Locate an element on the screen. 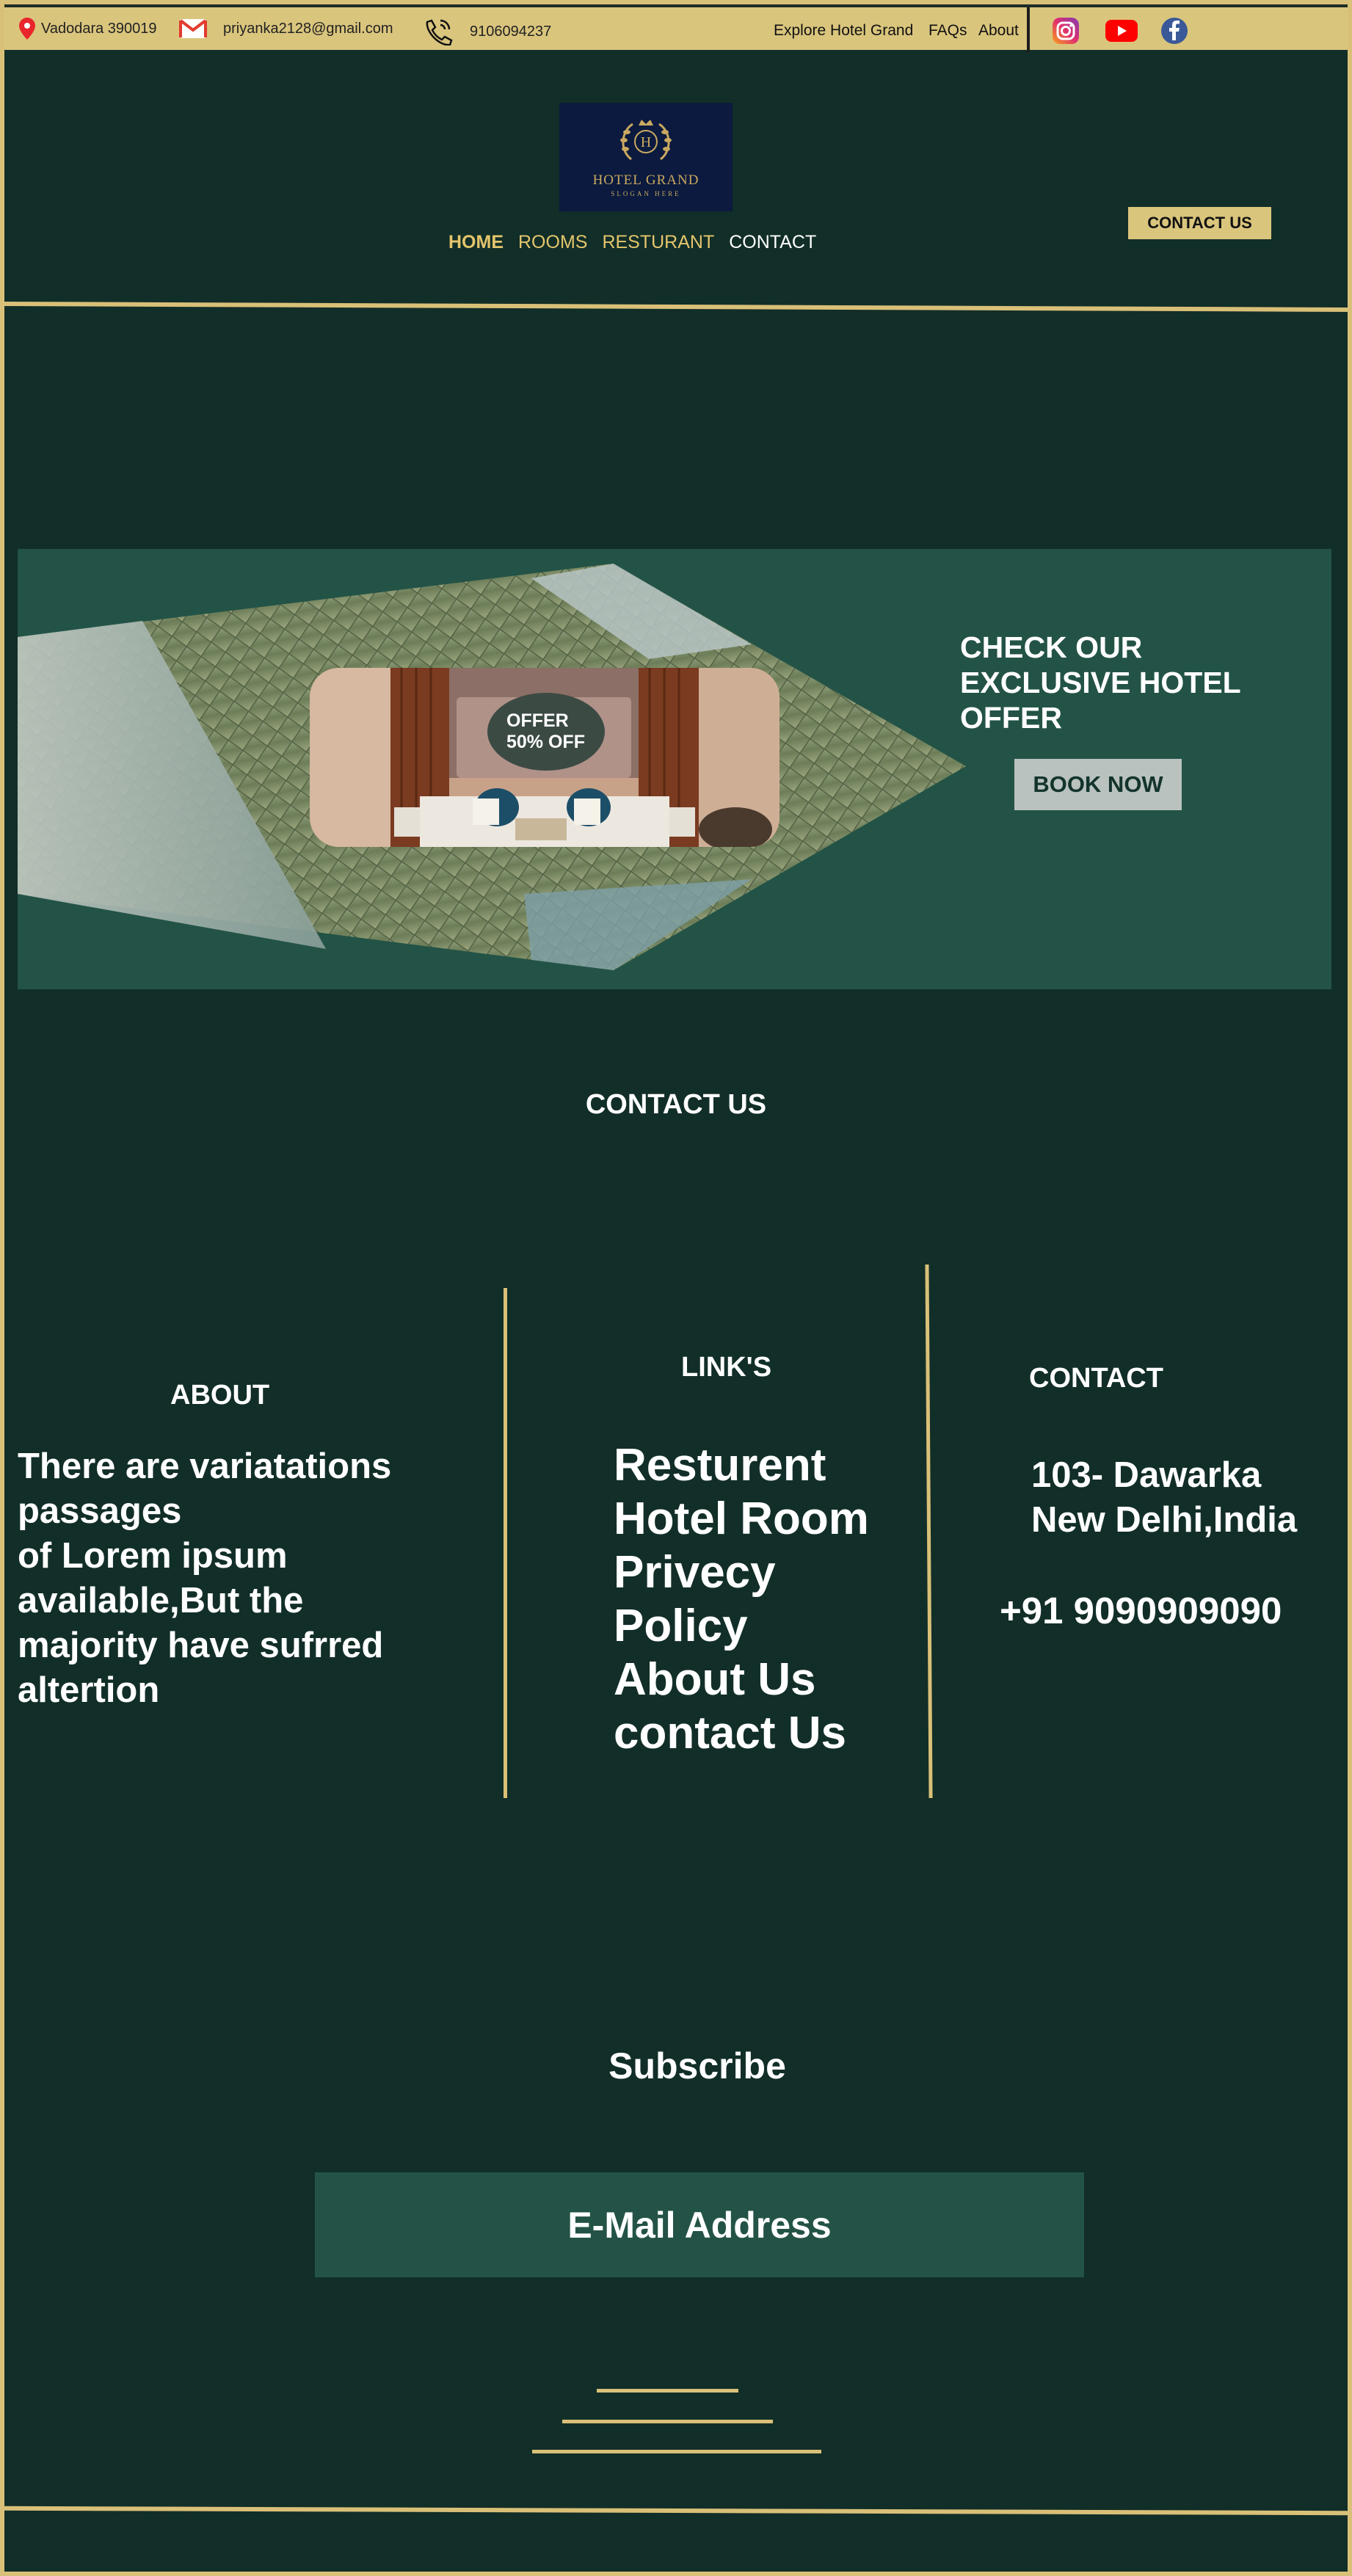  email-text: priyanka2128@gmail.com is located at coordinates (308, 29).